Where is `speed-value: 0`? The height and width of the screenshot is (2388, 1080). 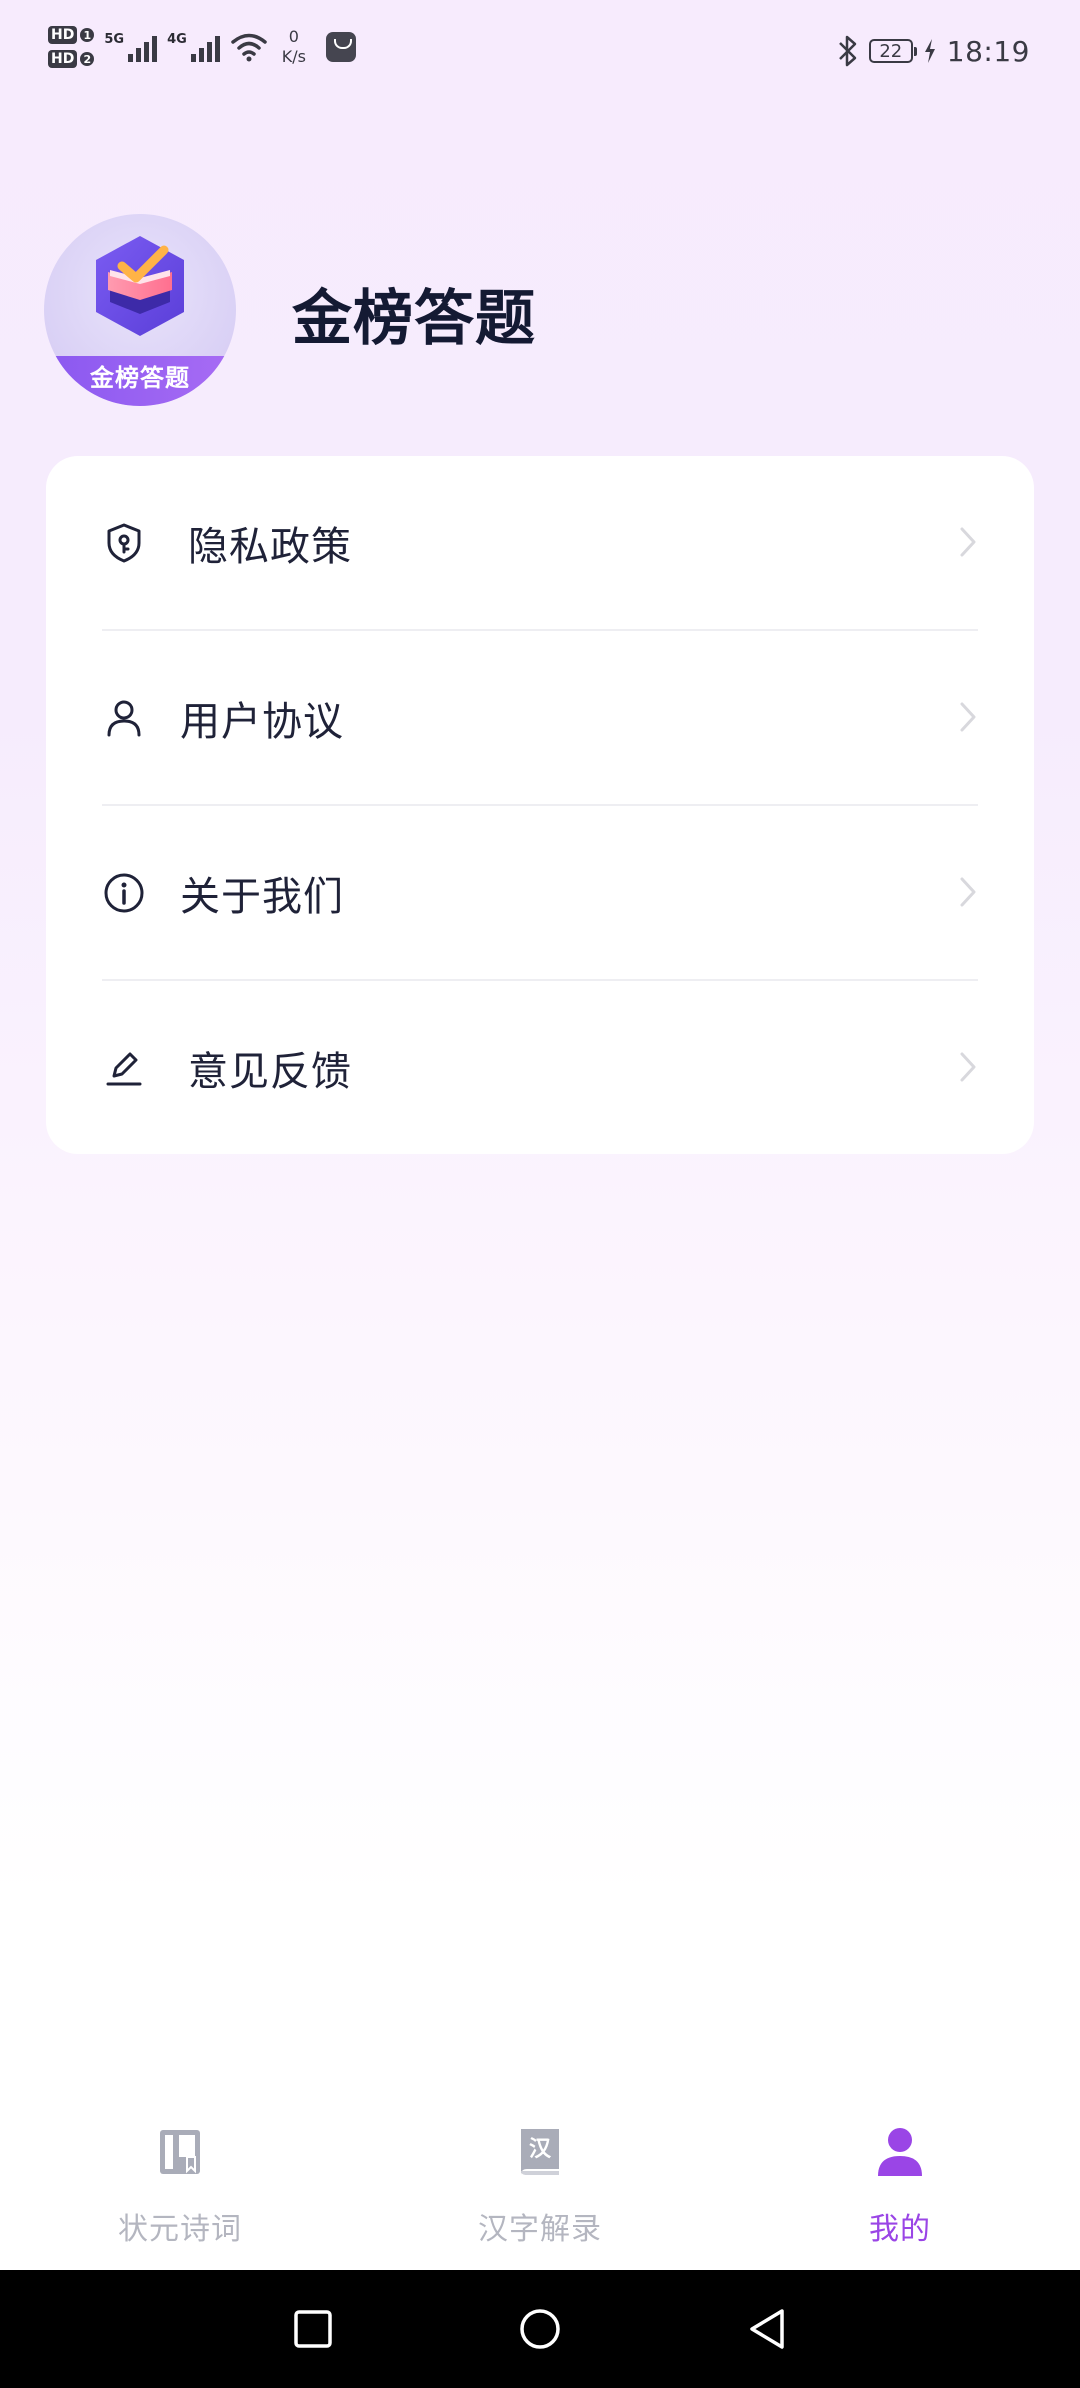
speed-value: 0 is located at coordinates (293, 36).